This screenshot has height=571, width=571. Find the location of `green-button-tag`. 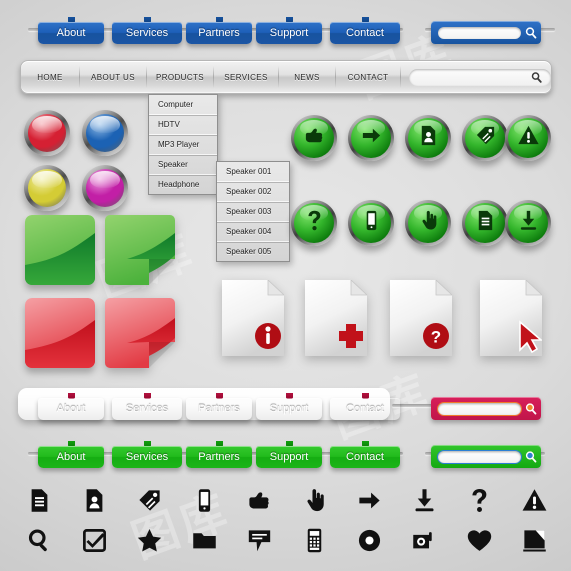

green-button-tag is located at coordinates (485, 138).